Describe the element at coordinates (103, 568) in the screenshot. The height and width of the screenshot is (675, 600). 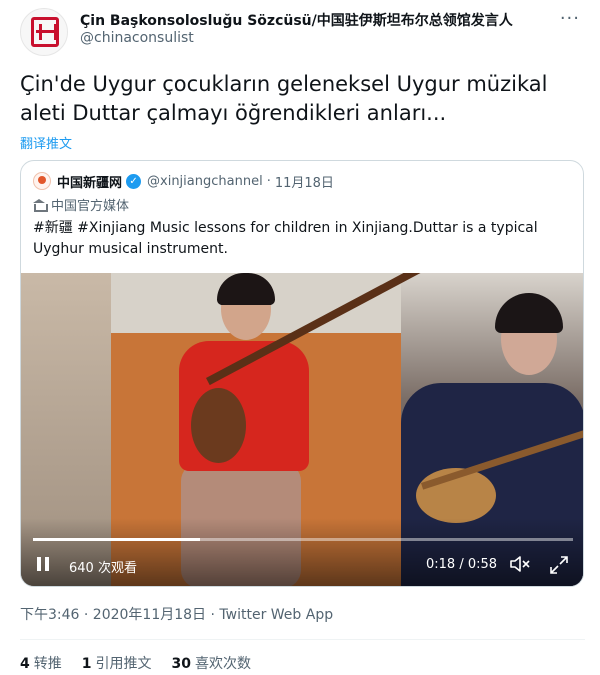
I see `view-count: 640 次观看` at that location.